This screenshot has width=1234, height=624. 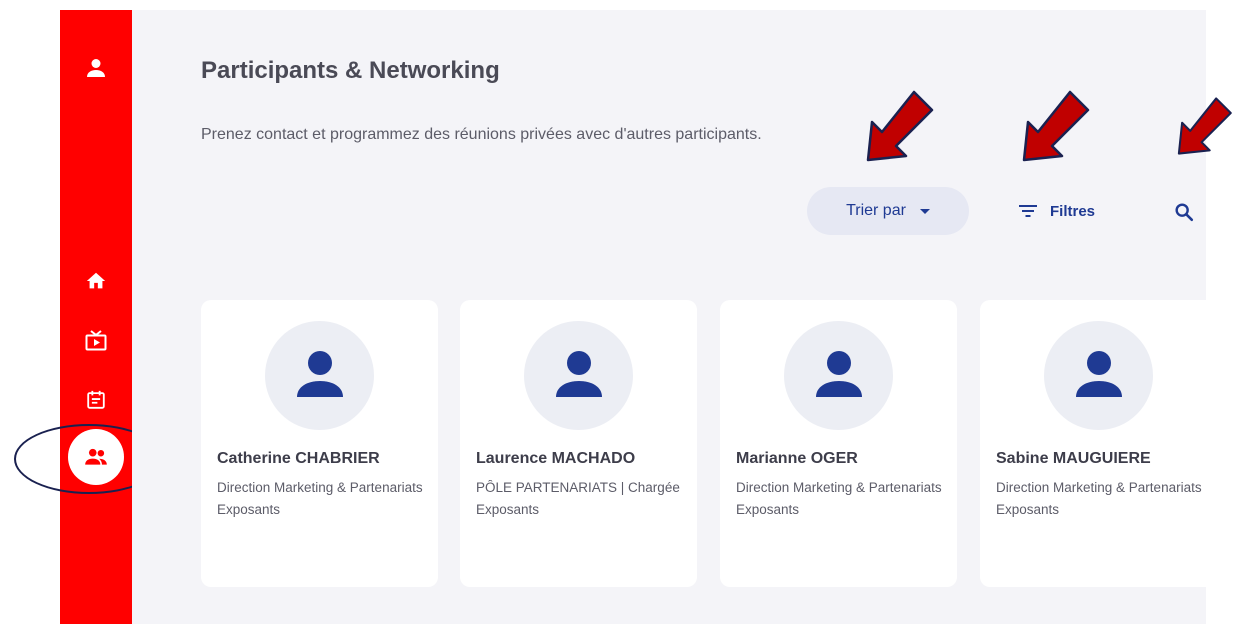 I want to click on participant-name: Laurence MACHADO, so click(x=556, y=458).